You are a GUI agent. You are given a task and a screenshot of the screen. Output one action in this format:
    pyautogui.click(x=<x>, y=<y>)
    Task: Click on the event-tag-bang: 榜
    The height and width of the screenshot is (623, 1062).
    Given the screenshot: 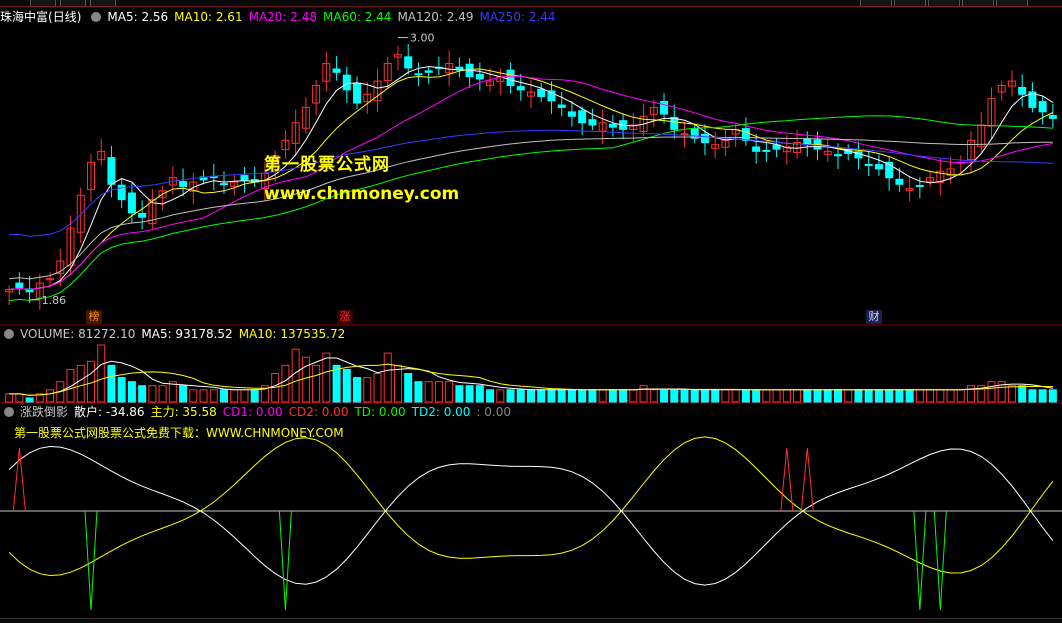 What is the action you would take?
    pyautogui.click(x=94, y=317)
    